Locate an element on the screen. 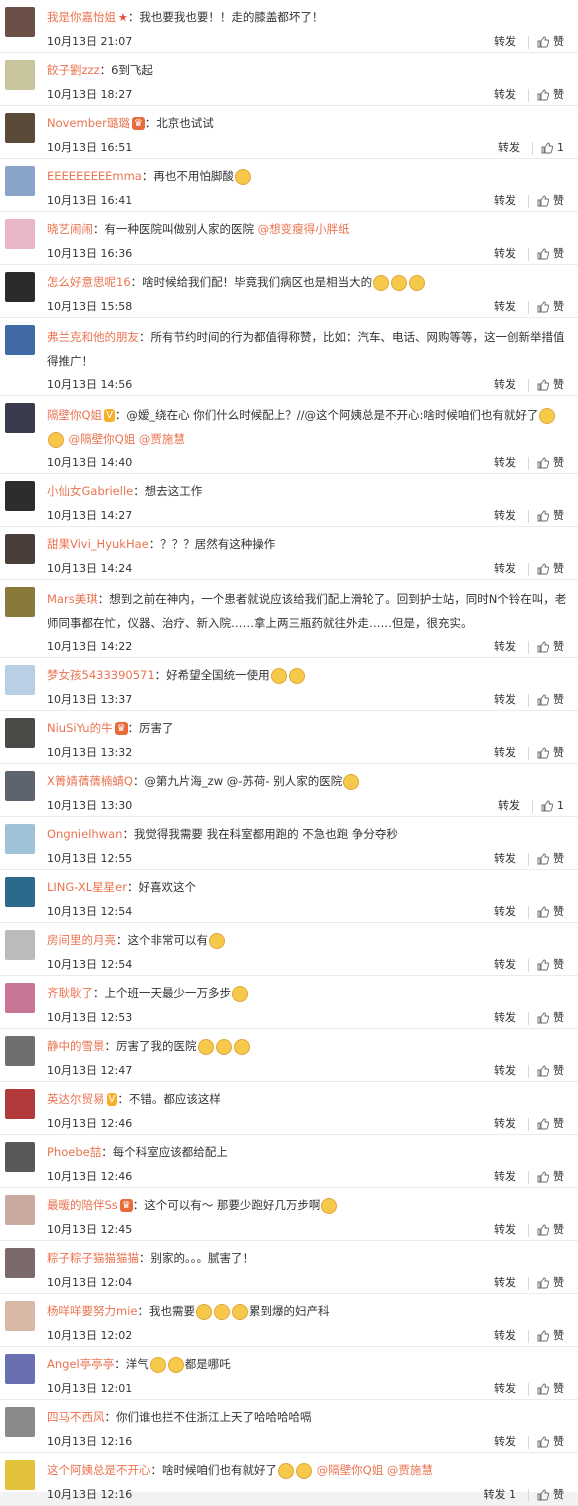 The width and height of the screenshot is (578, 1506). username-link: 隔壁你Q姐 is located at coordinates (74, 415).